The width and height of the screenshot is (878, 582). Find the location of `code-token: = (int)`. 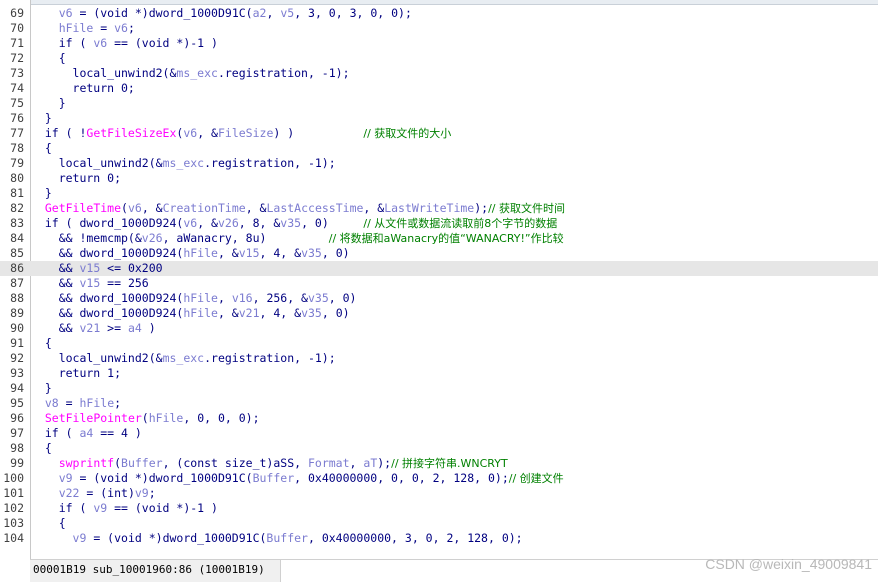

code-token: = (int) is located at coordinates (107, 493).